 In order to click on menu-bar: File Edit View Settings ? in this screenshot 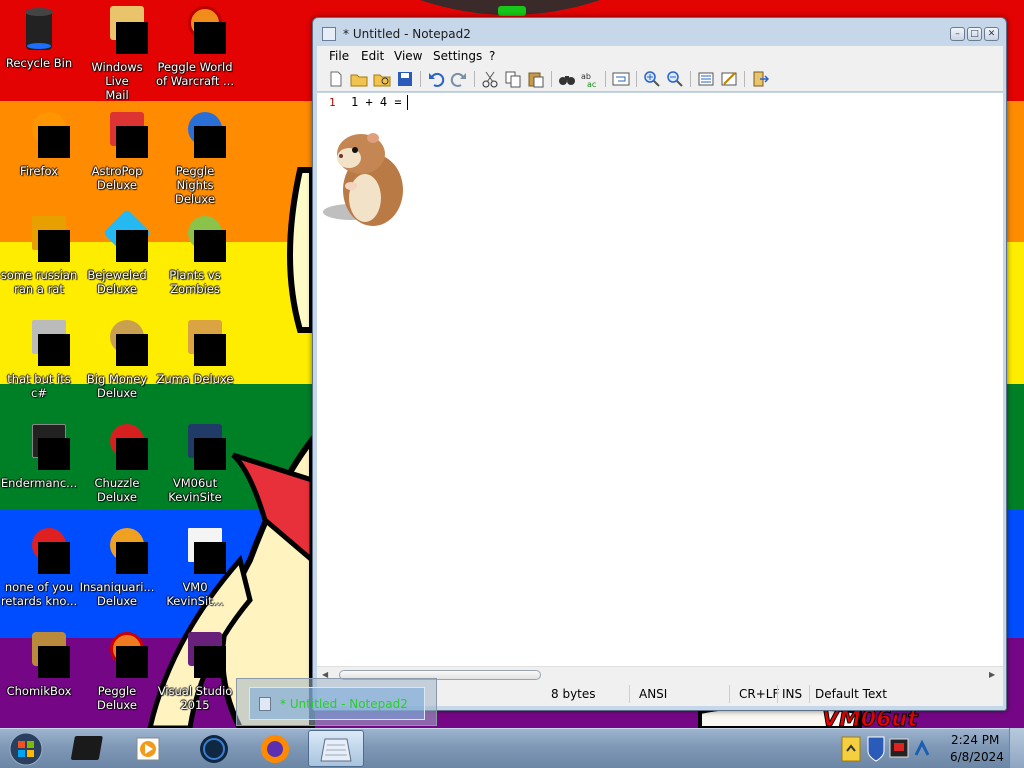, I will do `click(660, 56)`.